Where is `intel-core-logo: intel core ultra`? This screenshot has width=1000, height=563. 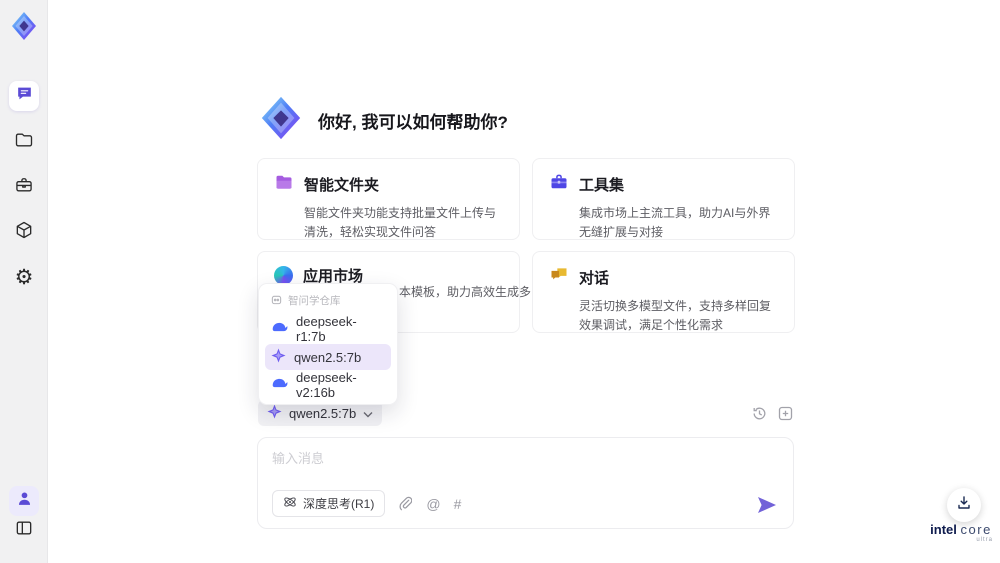
intel-core-logo: intel core ultra is located at coordinates (961, 532).